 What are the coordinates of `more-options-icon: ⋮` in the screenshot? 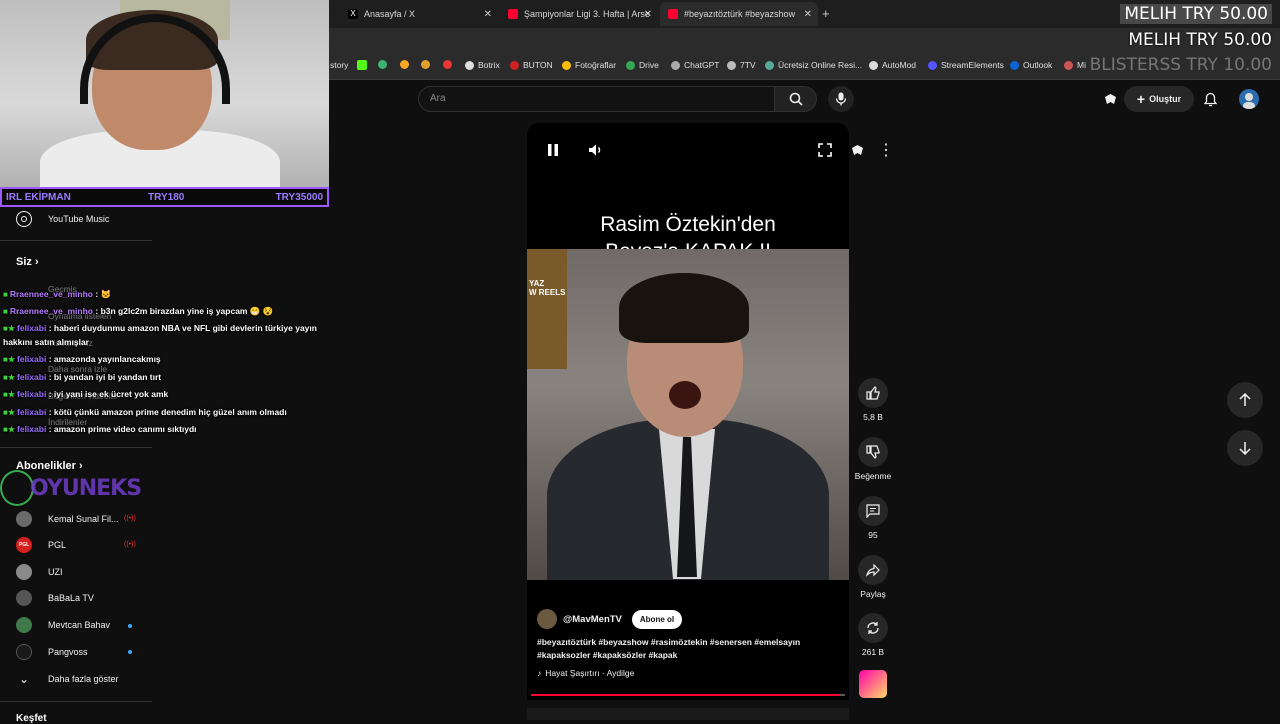 It's located at (886, 150).